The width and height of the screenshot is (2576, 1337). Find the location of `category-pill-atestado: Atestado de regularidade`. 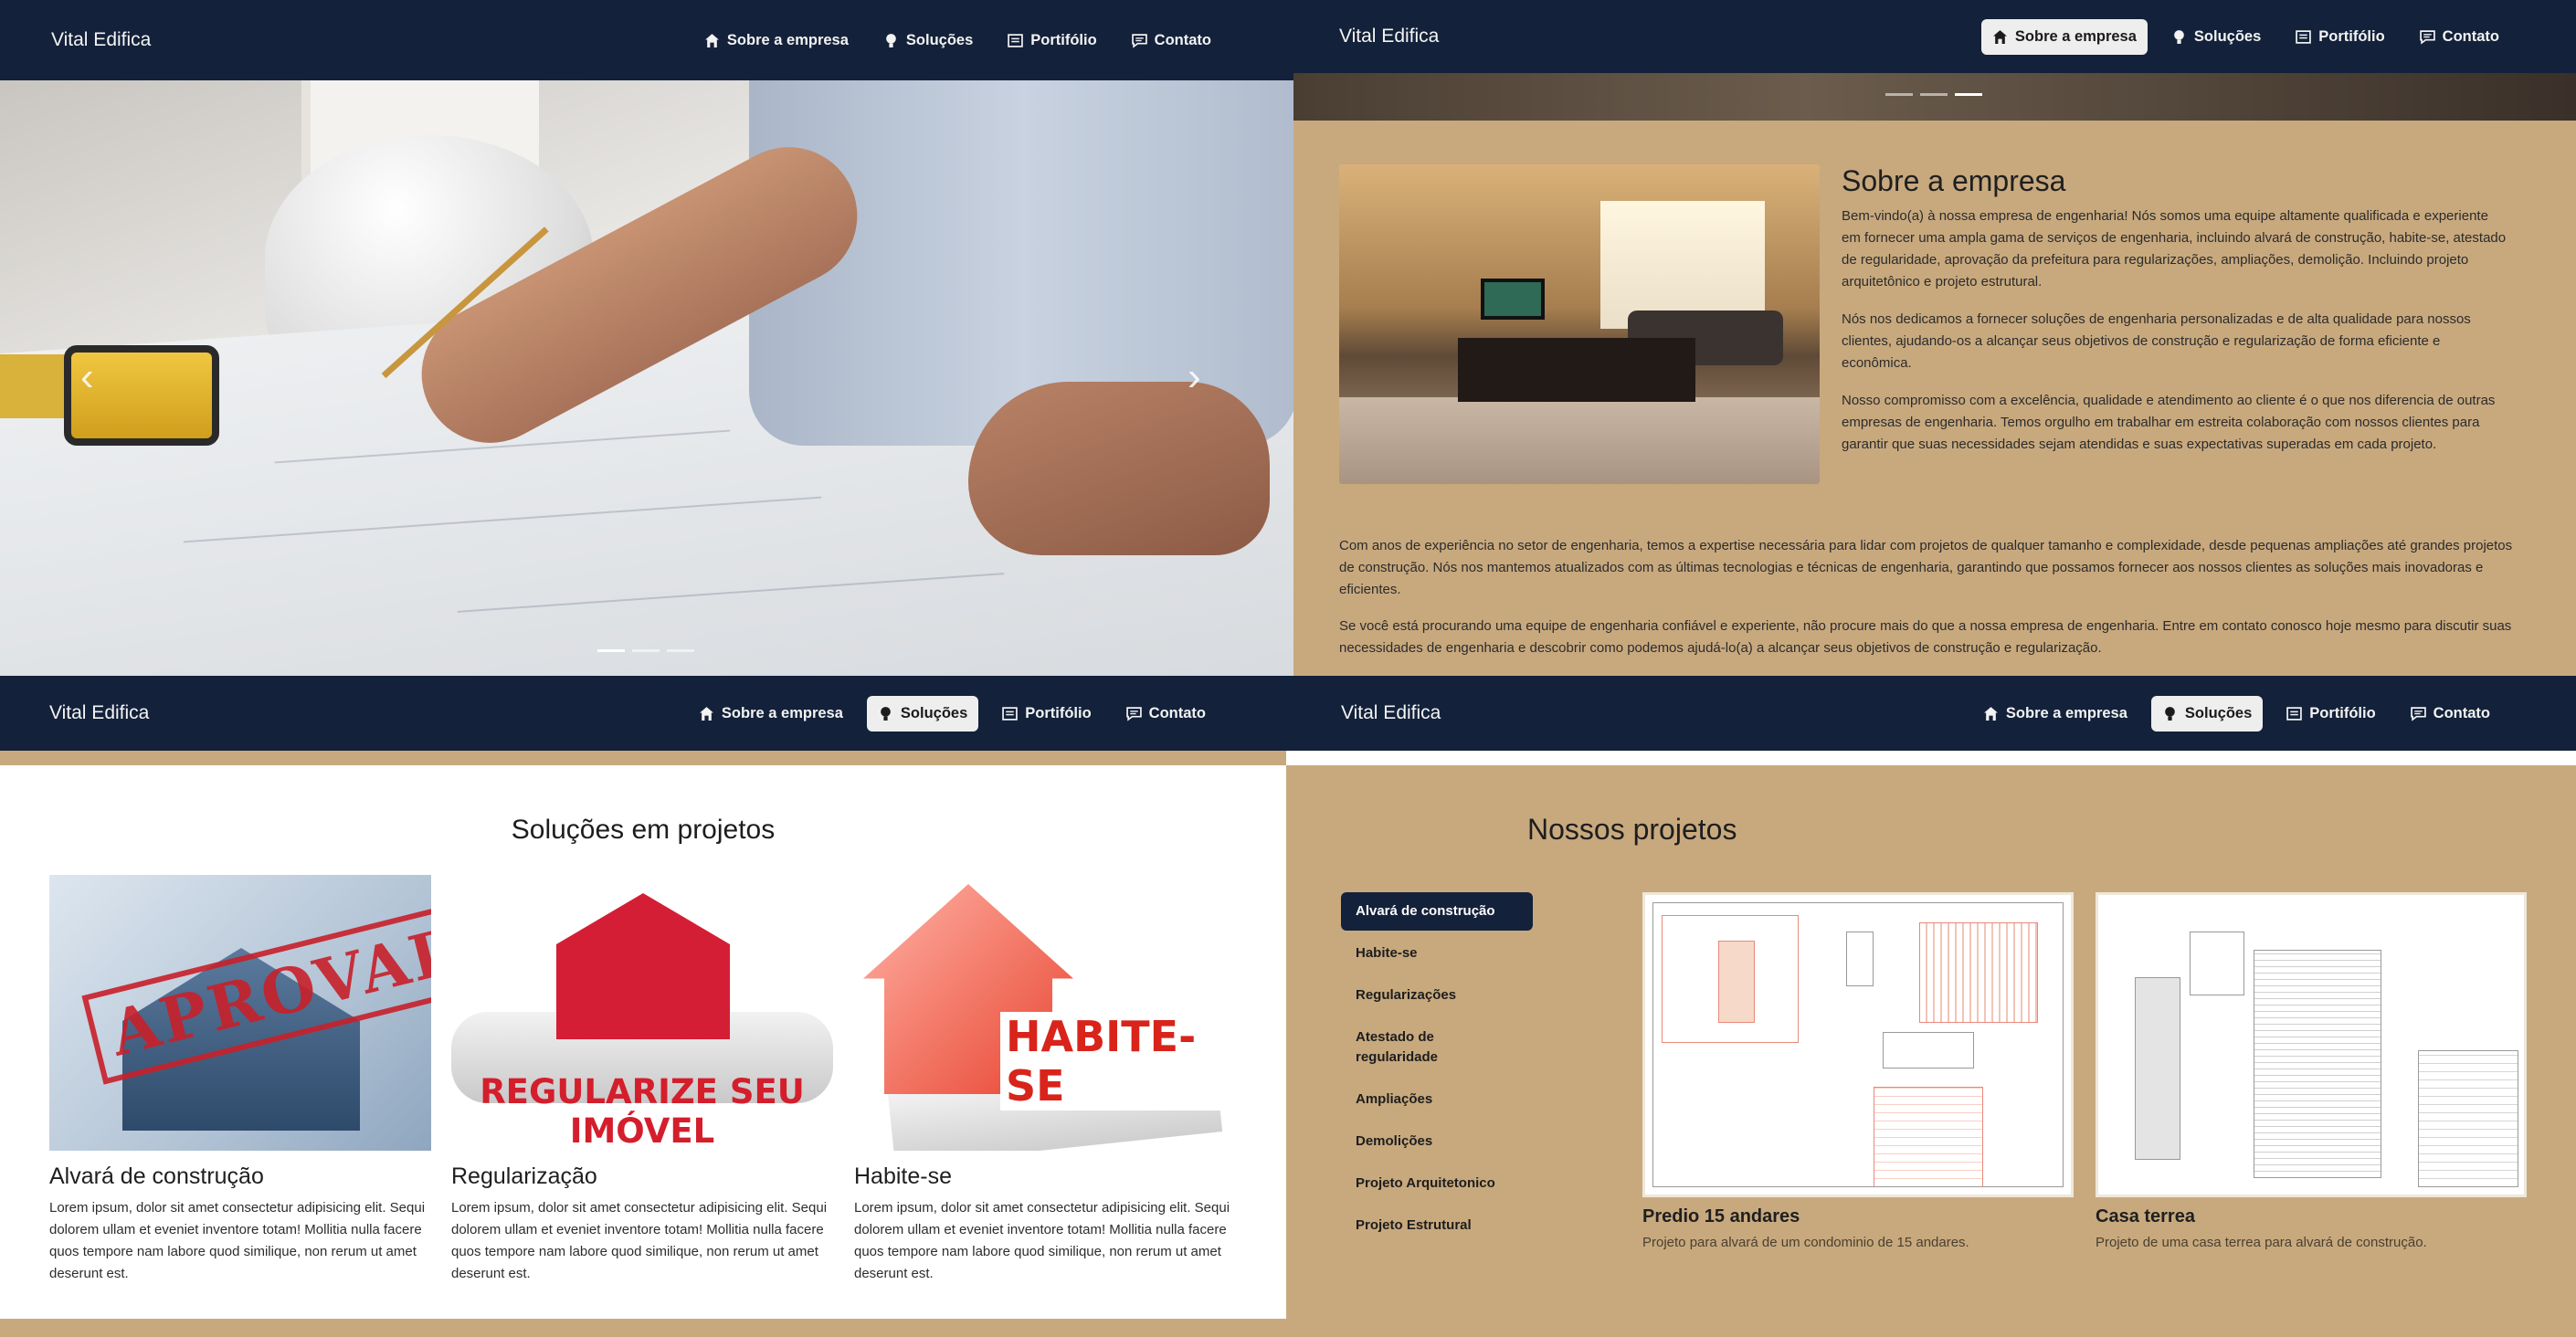

category-pill-atestado: Atestado de regularidade is located at coordinates (1437, 1048).